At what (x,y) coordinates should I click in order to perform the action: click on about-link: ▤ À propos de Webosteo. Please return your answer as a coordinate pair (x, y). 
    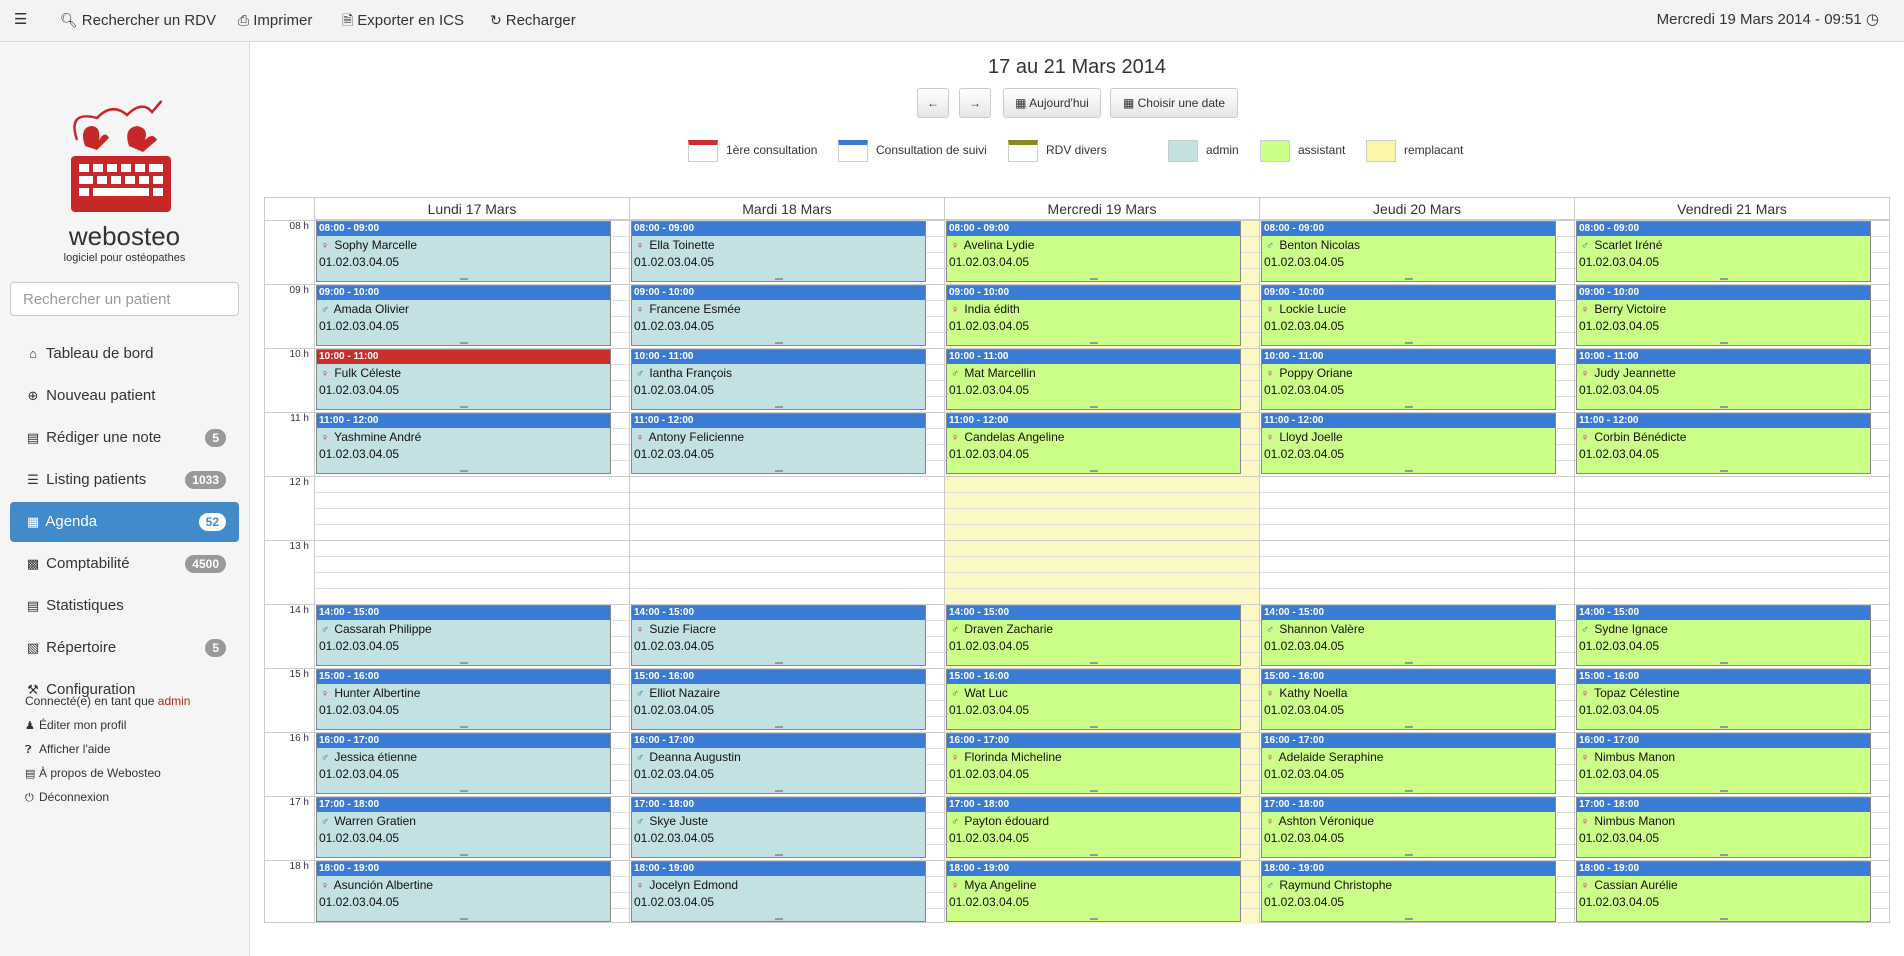
    Looking at the image, I should click on (93, 773).